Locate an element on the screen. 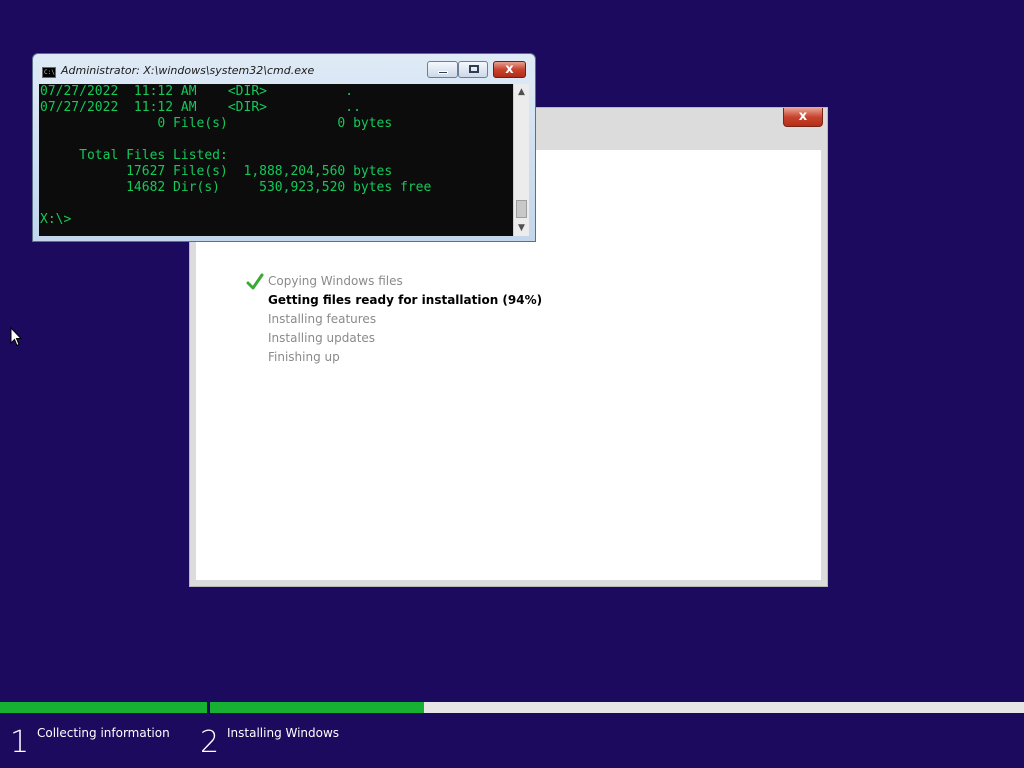 This screenshot has height=768, width=1024. minimize-icon is located at coordinates (443, 72).